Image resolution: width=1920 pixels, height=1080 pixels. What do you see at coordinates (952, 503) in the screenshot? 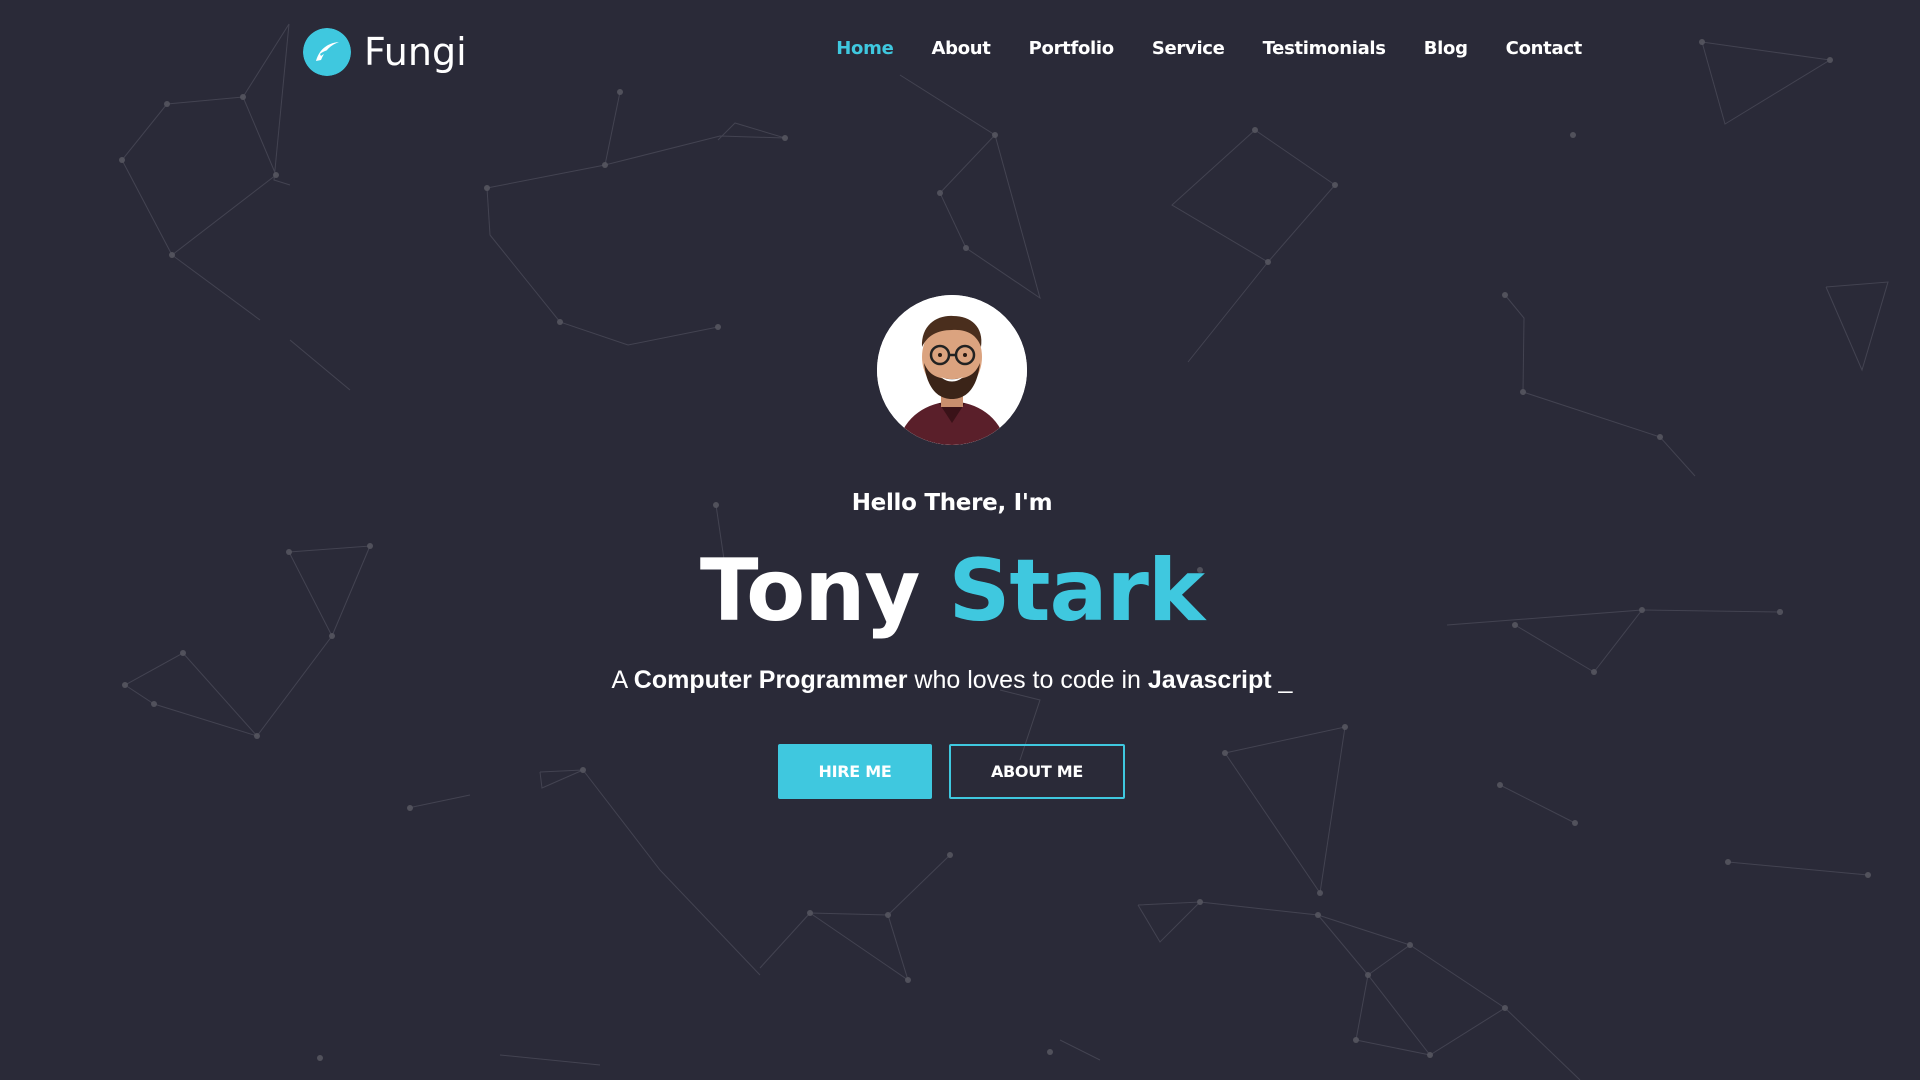
I see `greeting-text: Hello There, I'm` at bounding box center [952, 503].